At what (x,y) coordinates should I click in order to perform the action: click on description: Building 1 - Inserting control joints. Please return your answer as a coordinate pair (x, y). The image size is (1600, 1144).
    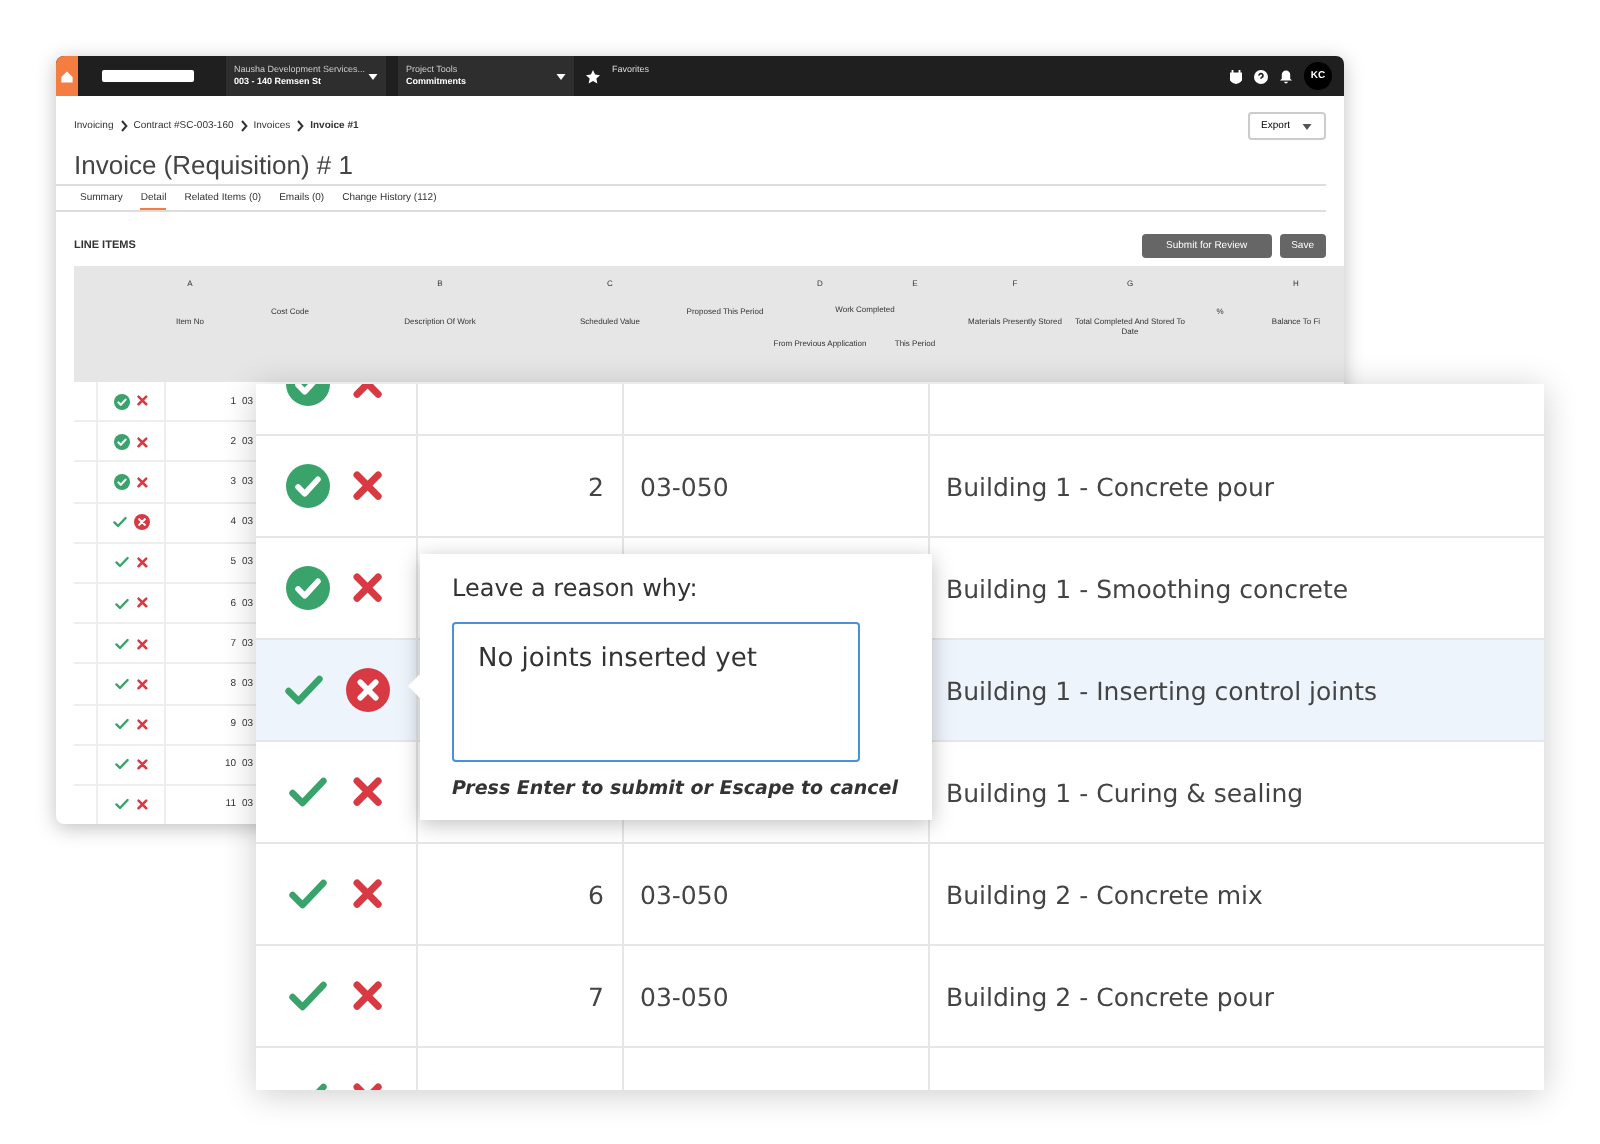
    Looking at the image, I should click on (1161, 690).